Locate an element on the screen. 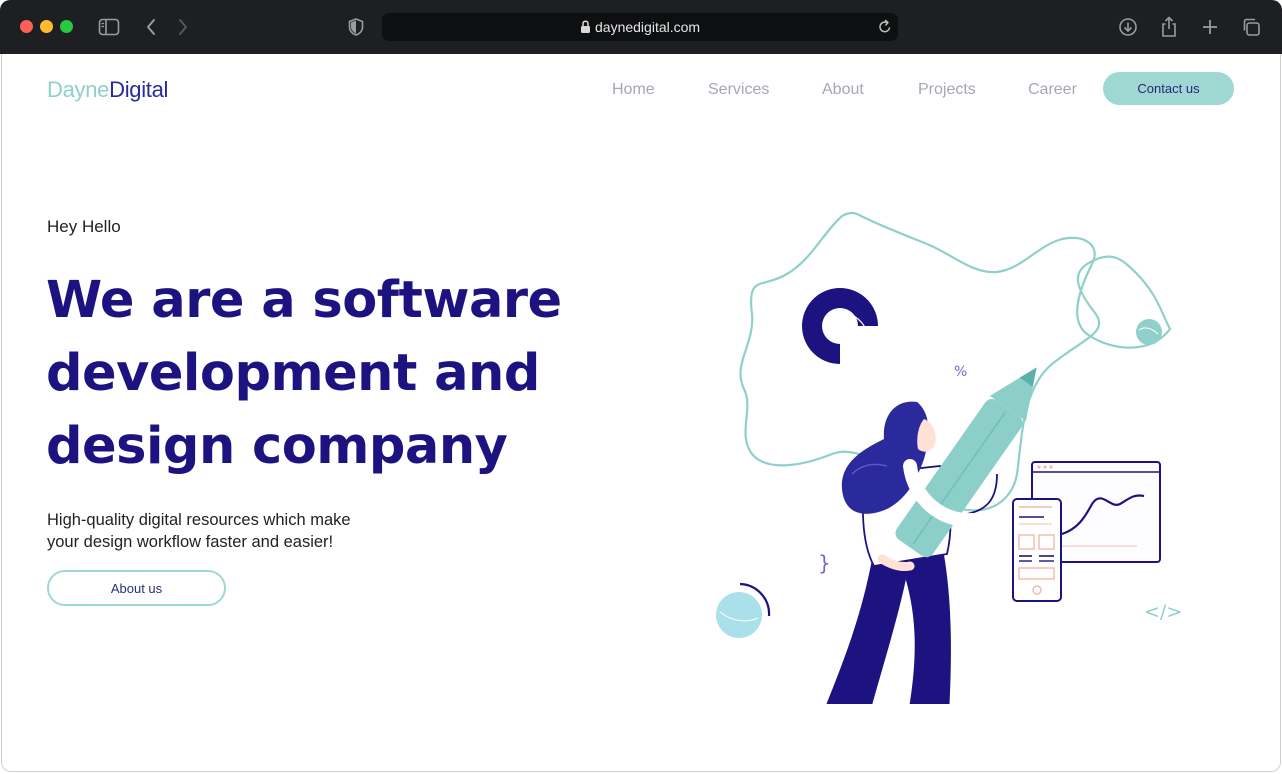 Image resolution: width=1282 pixels, height=774 pixels. minimize-window-button is located at coordinates (46, 26).